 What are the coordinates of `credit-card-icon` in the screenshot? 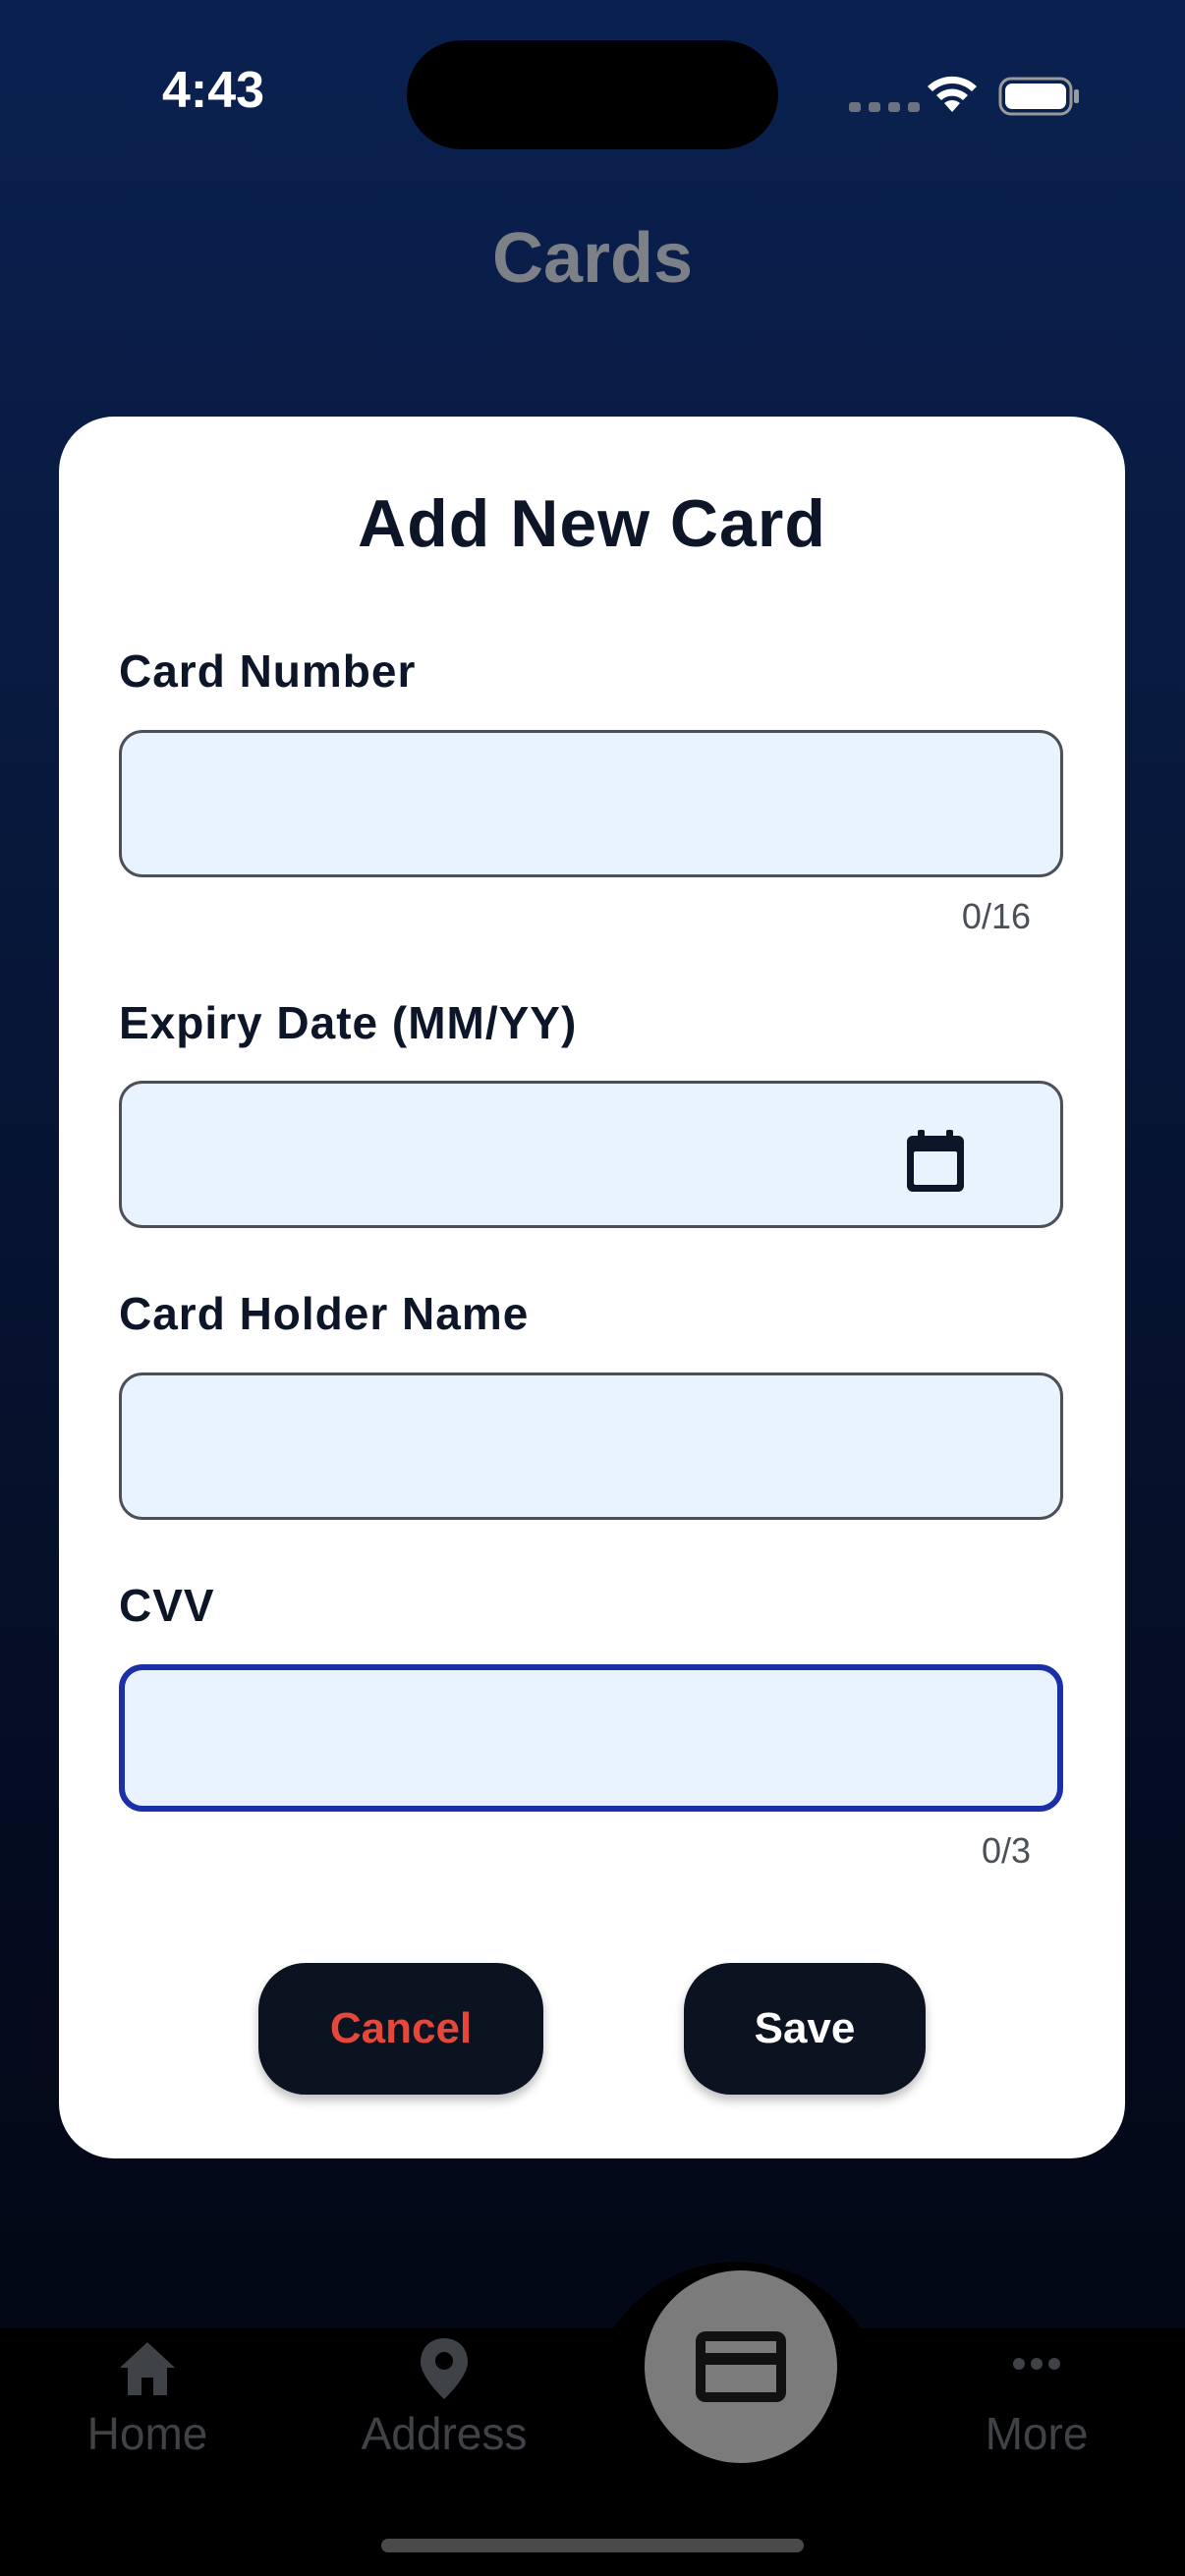 It's located at (741, 2366).